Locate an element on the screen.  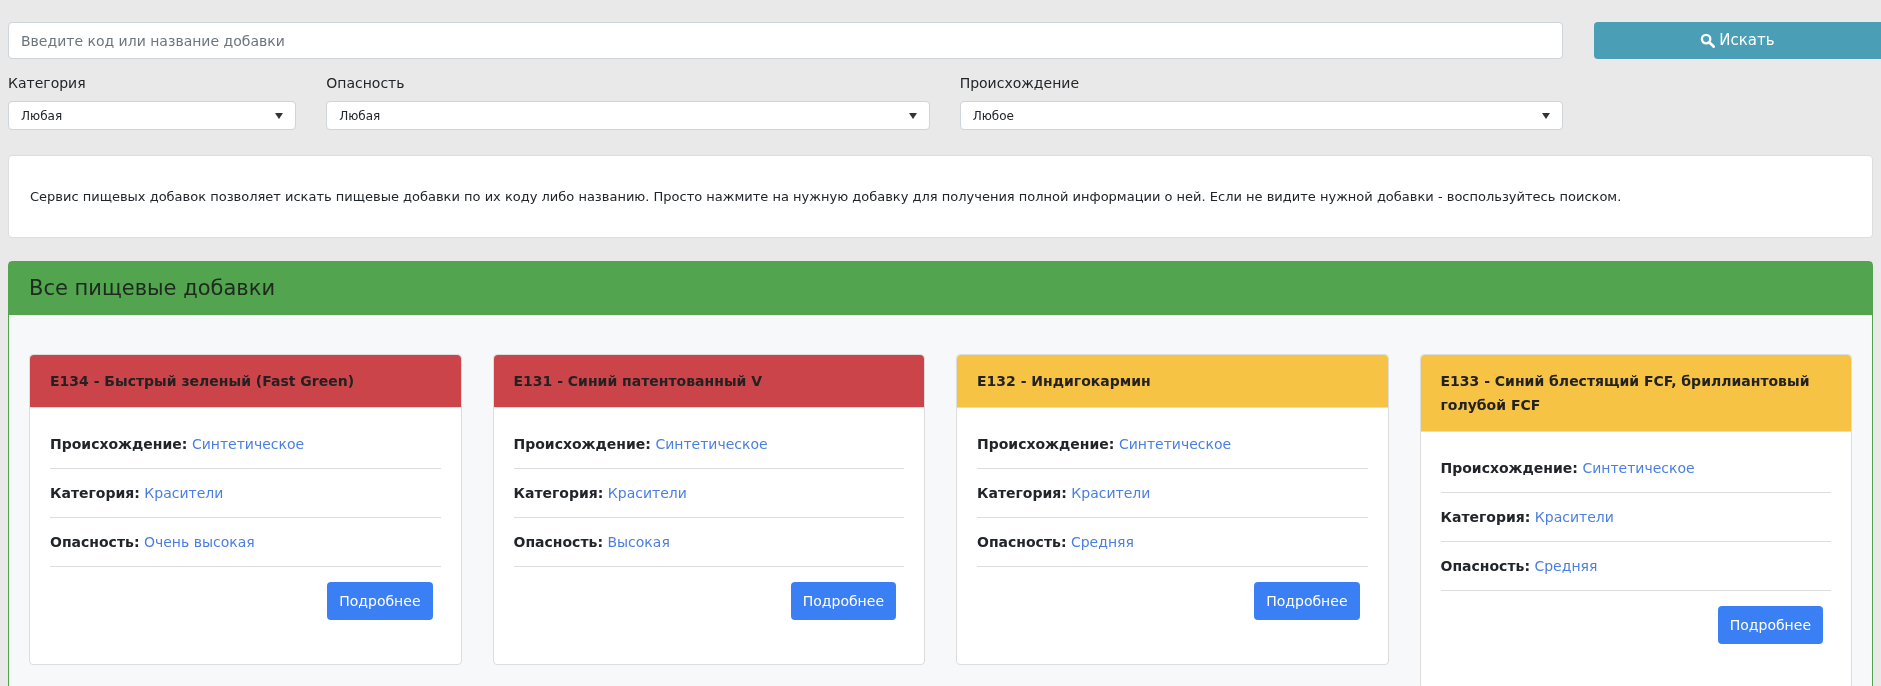
card-title: E134 - Быстрый зеленый (Fast Green) is located at coordinates (202, 381).